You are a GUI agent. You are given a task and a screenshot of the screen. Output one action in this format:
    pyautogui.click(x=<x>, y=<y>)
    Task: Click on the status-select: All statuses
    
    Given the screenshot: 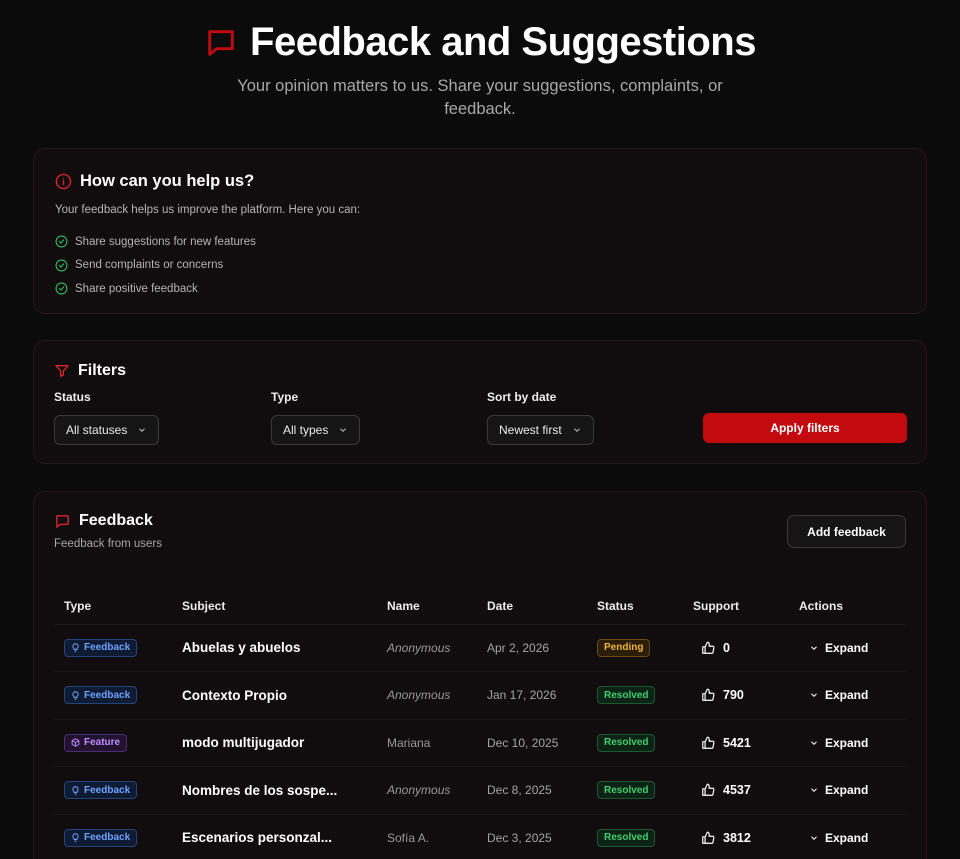 What is the action you would take?
    pyautogui.click(x=107, y=430)
    